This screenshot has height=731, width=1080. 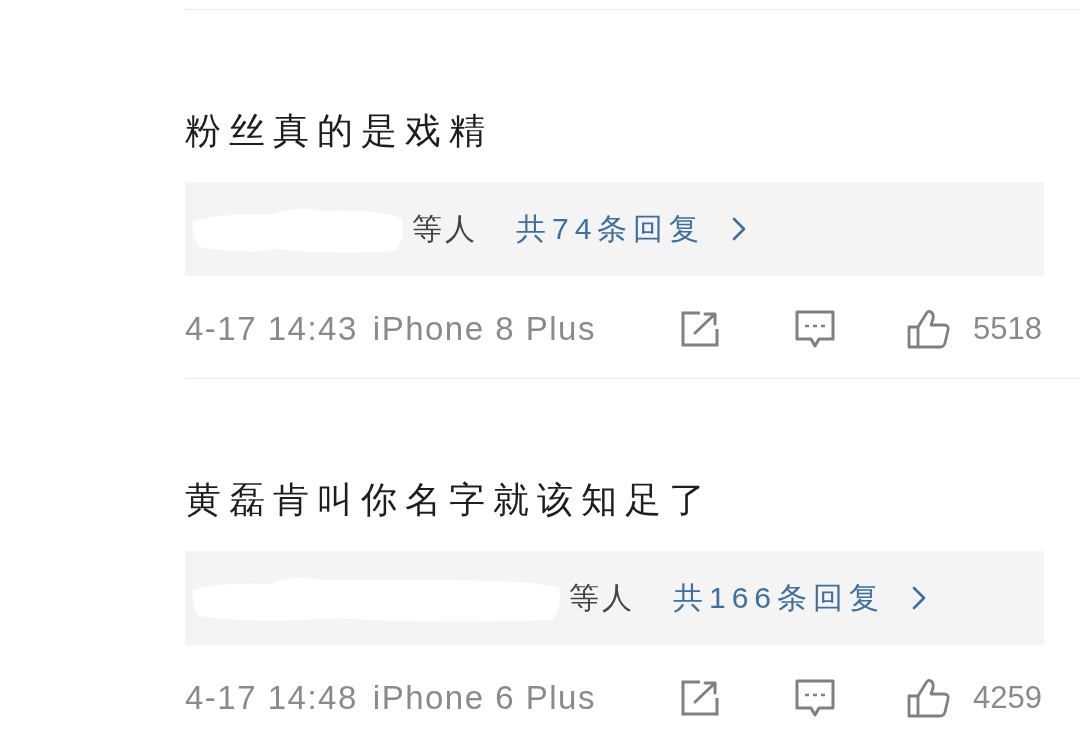 I want to click on comment-text: 粉丝真的是戏精, so click(x=339, y=131).